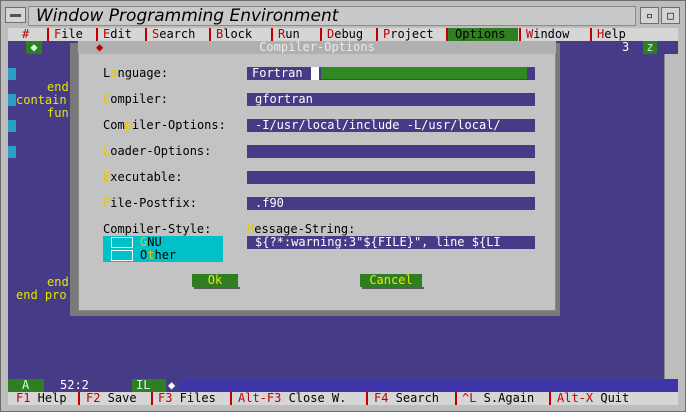  I want to click on loader-options-field, so click(391, 151).